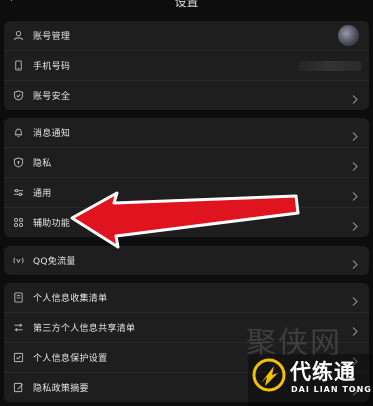  What do you see at coordinates (52, 37) in the screenshot?
I see `row-label: 账号管理` at bounding box center [52, 37].